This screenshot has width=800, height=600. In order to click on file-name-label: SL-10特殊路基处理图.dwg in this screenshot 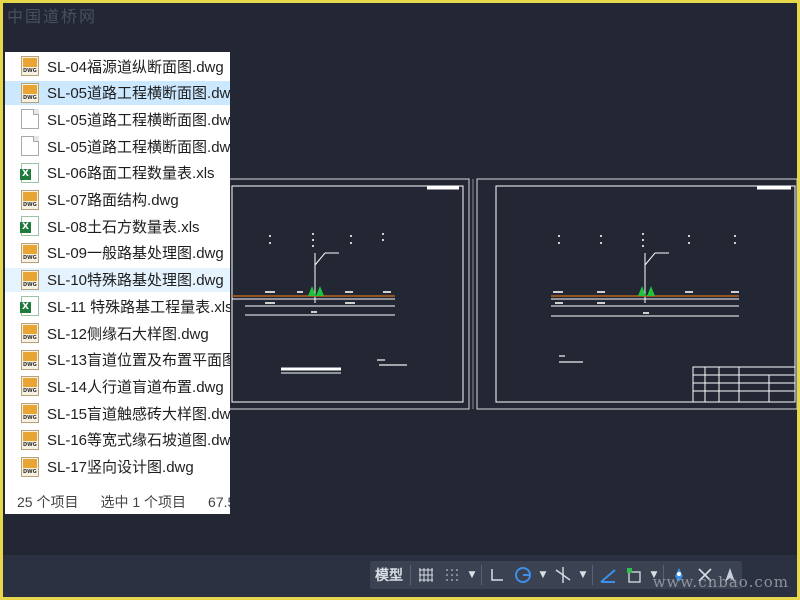, I will do `click(135, 281)`.